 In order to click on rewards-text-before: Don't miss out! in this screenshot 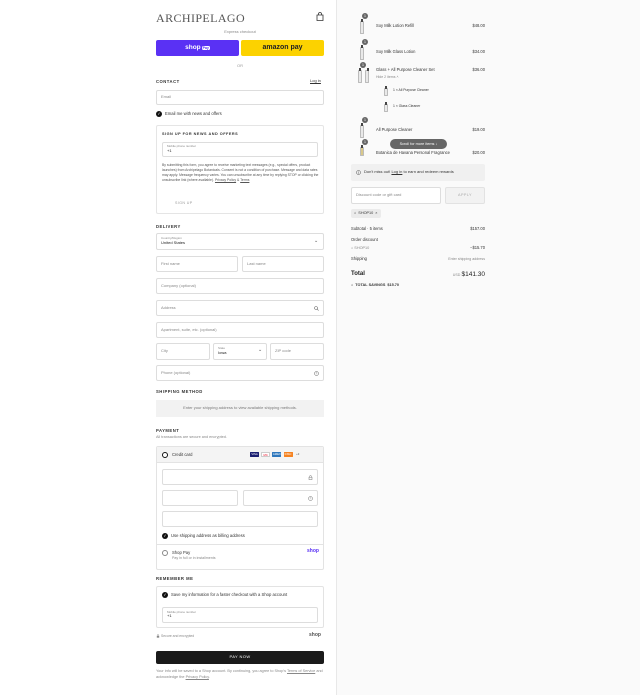, I will do `click(377, 172)`.